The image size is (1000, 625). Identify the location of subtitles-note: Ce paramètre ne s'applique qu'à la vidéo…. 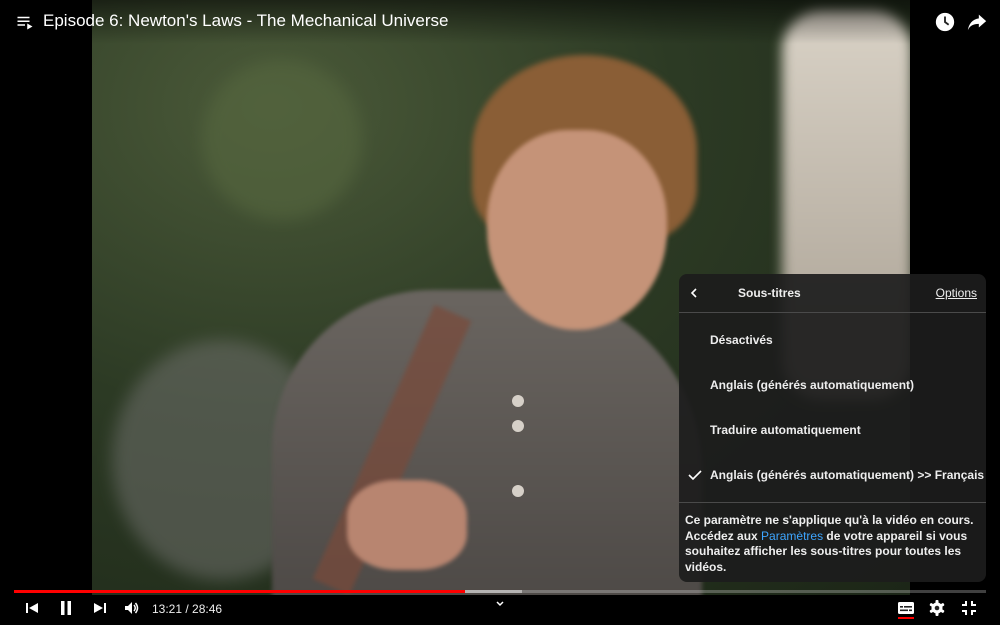
(831, 544).